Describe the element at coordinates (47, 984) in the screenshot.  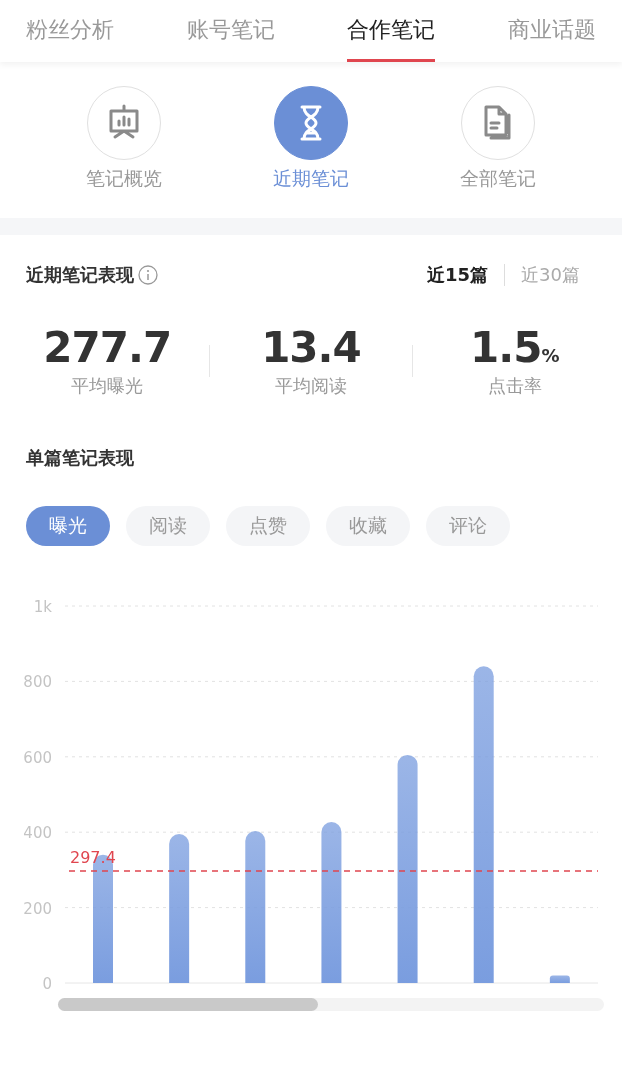
I see `axis-tick-label: 0` at that location.